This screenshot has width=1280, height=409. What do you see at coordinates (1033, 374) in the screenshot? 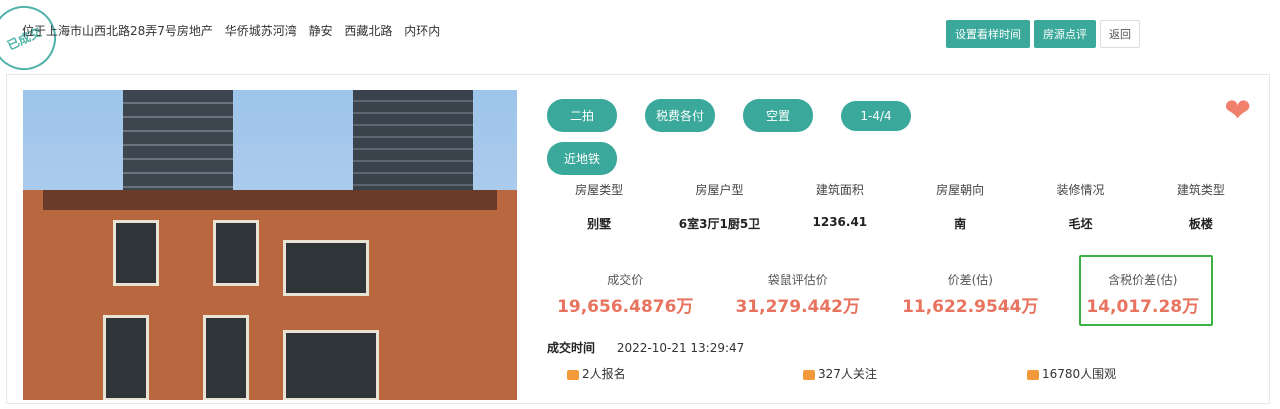
I see `people-icon` at bounding box center [1033, 374].